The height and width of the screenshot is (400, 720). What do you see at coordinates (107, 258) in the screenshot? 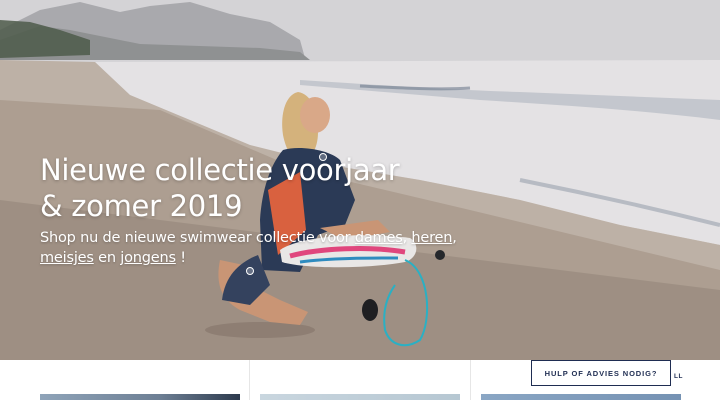
I see `separator: en` at bounding box center [107, 258].